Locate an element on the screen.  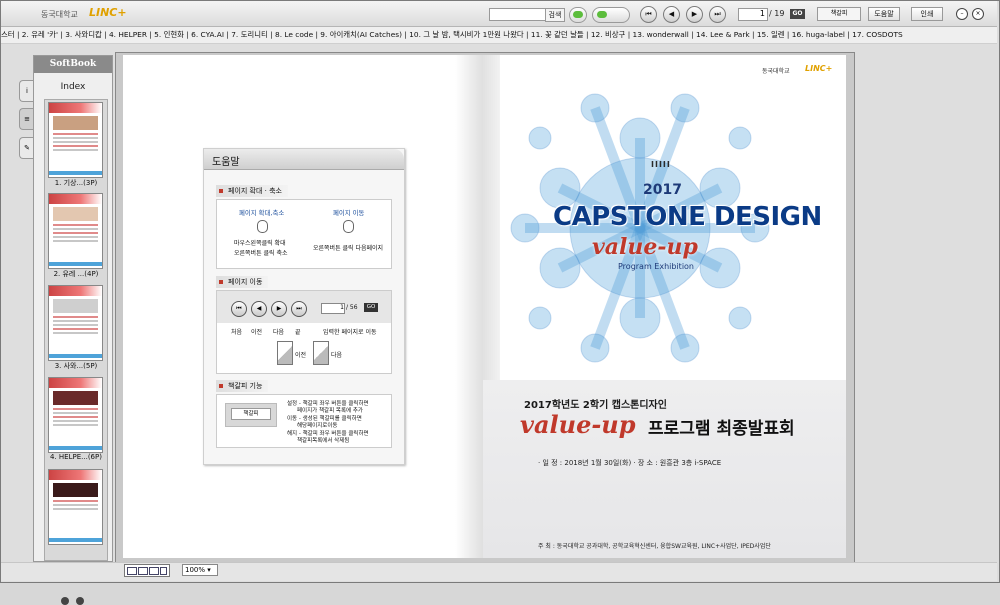
prev-page-button: ◀ is located at coordinates (671, 14).